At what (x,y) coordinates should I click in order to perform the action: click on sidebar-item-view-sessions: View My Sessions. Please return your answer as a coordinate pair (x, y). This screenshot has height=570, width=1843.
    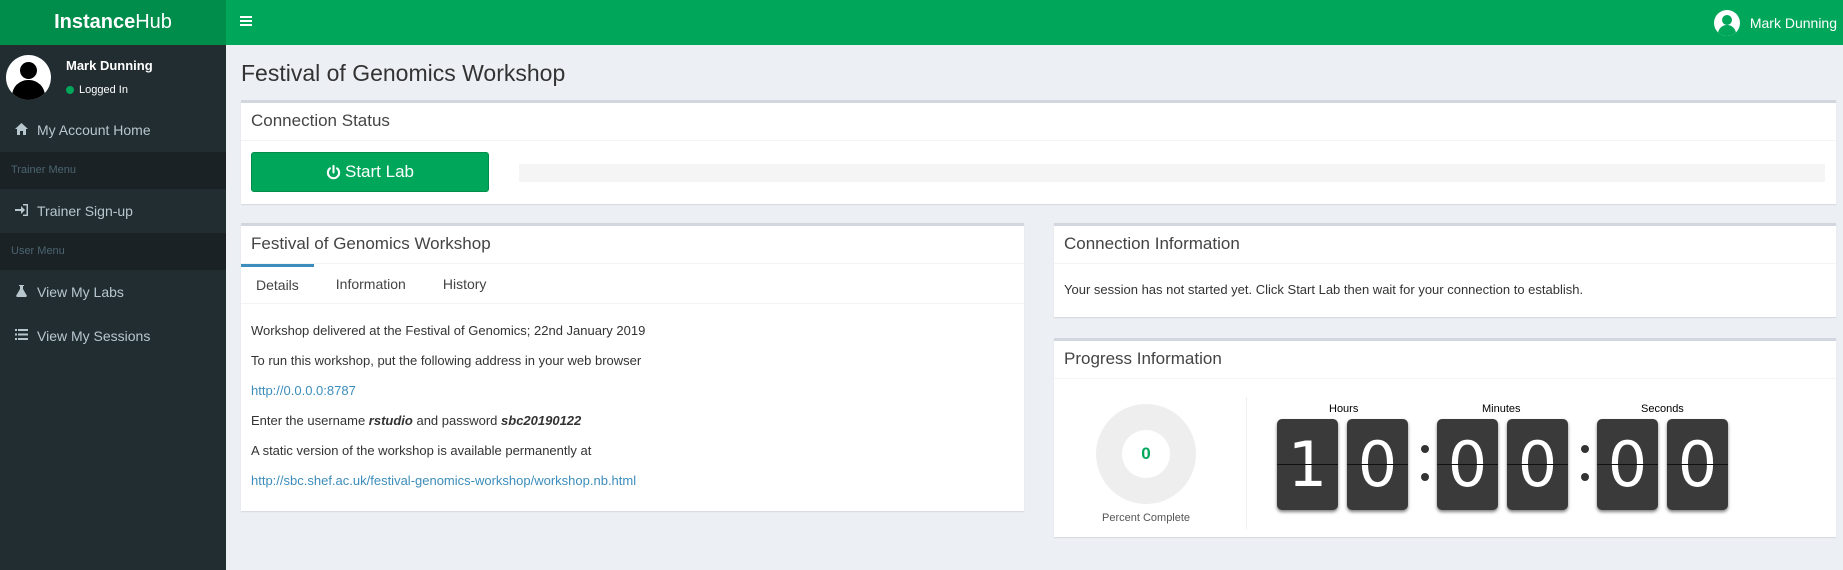
    Looking at the image, I should click on (113, 336).